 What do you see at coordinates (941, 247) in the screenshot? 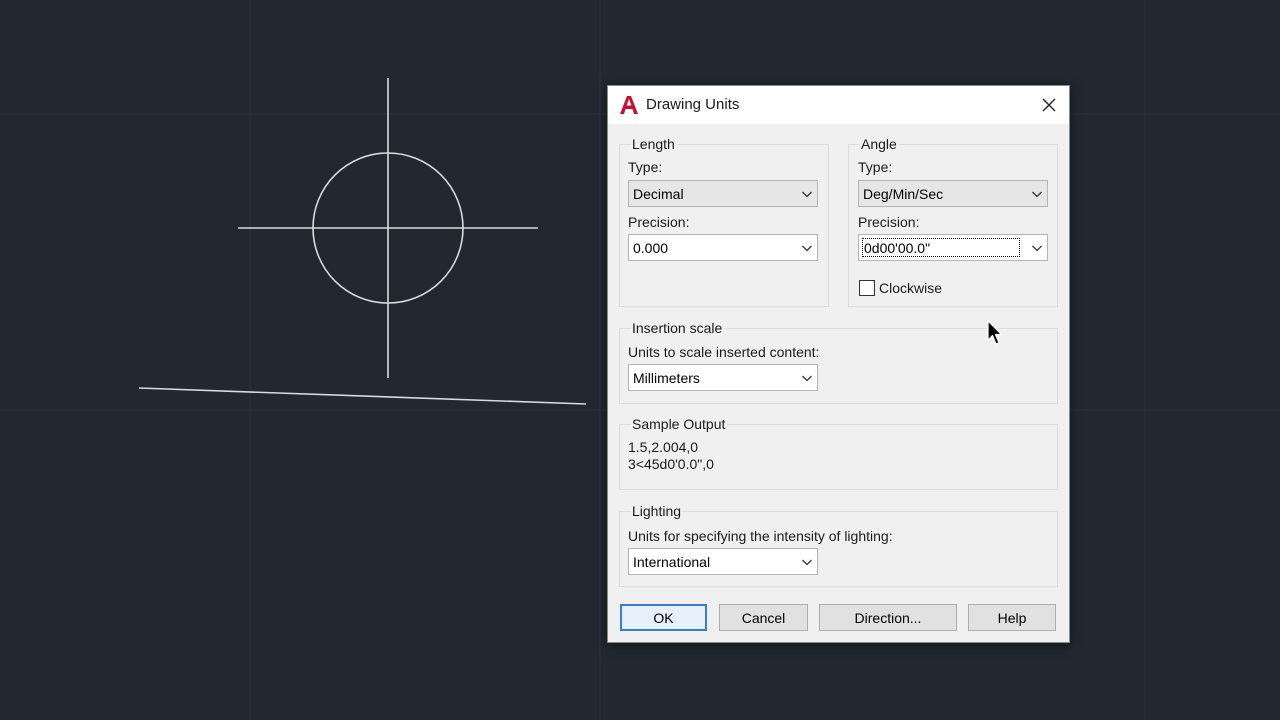
I see `angle-precision-value: 0d00'00.0"` at bounding box center [941, 247].